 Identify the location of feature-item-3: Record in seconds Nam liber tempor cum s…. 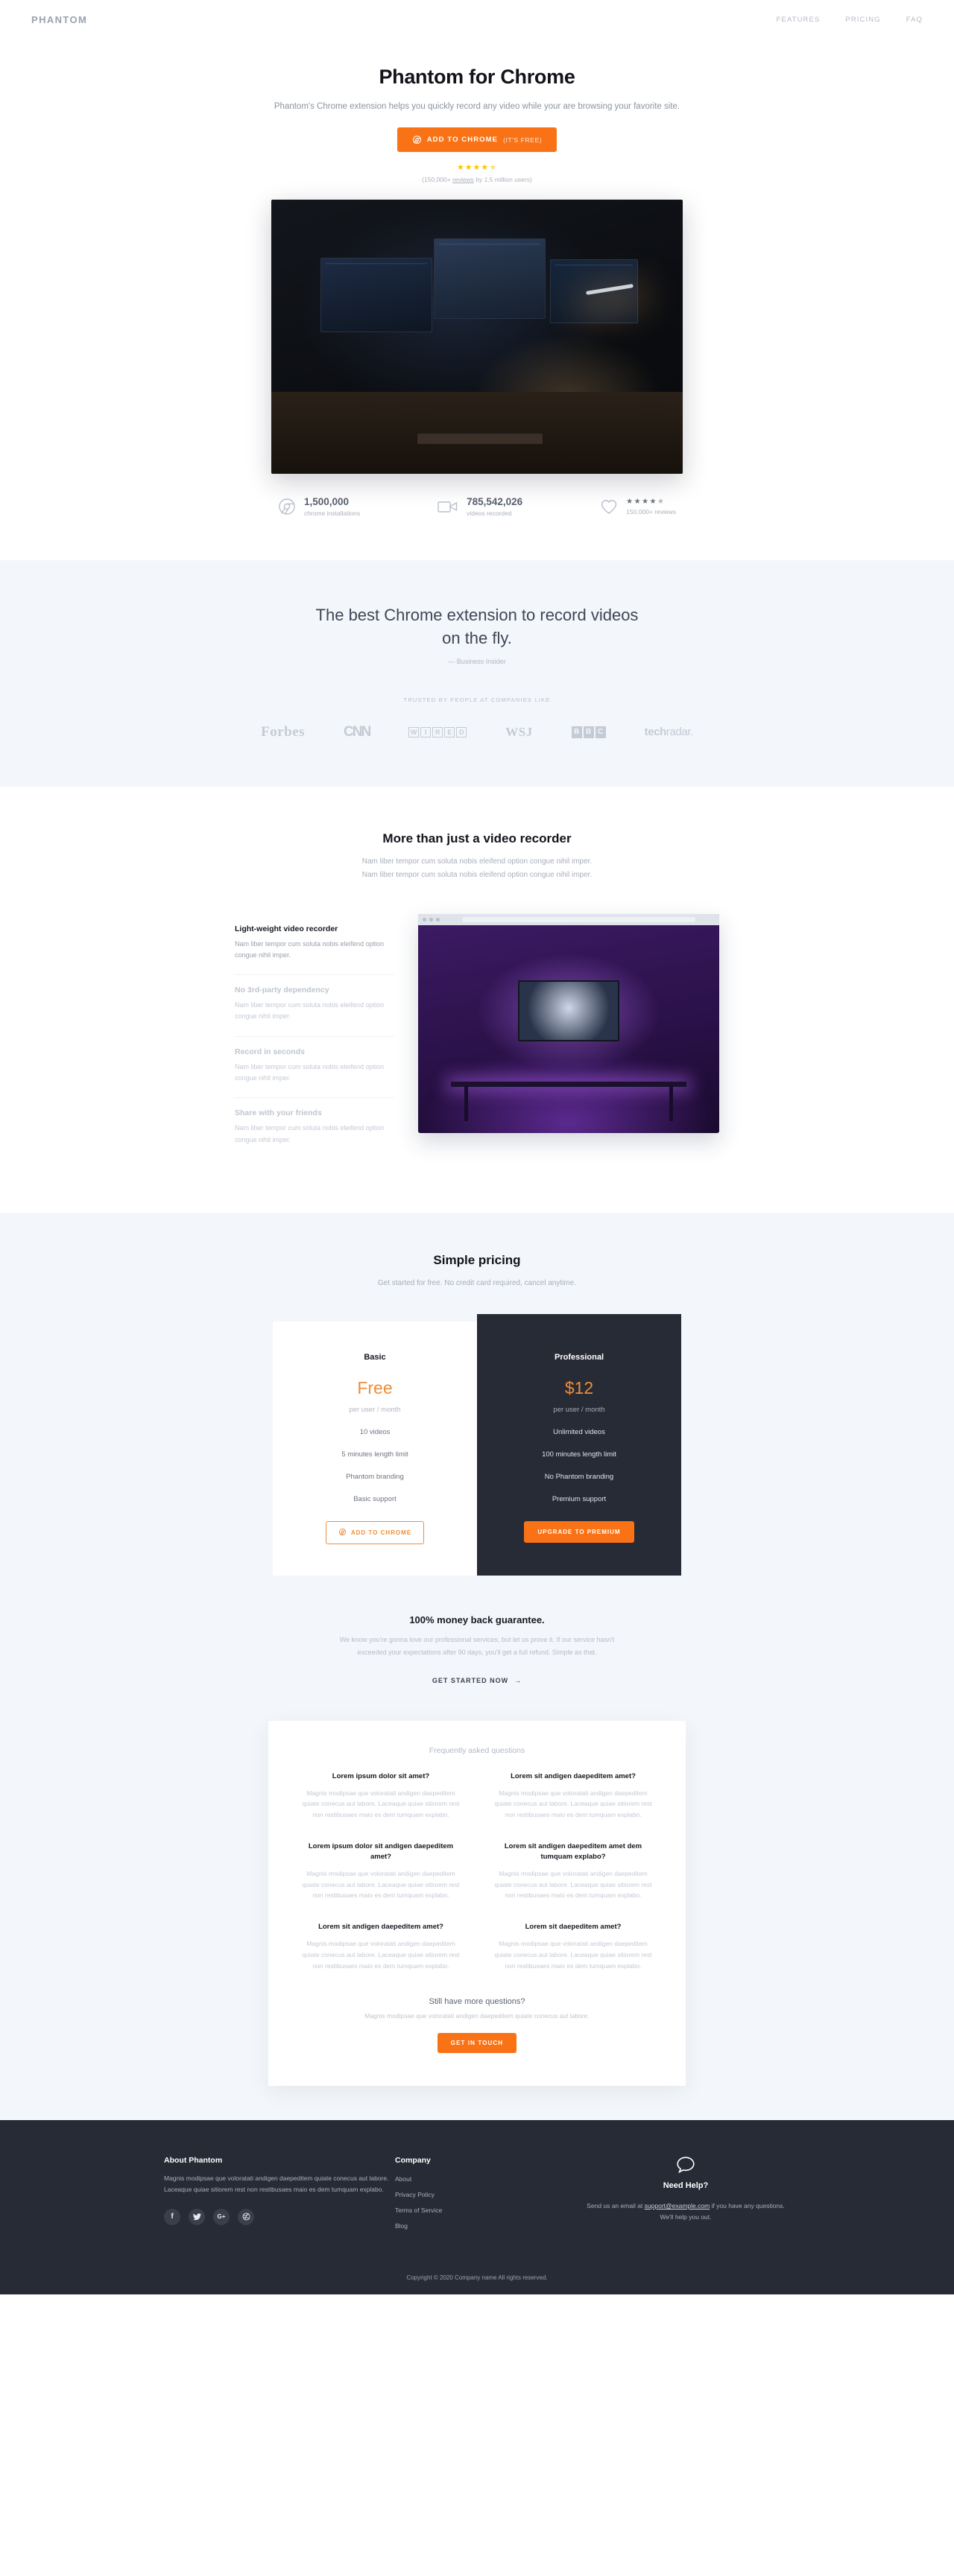
(315, 1068).